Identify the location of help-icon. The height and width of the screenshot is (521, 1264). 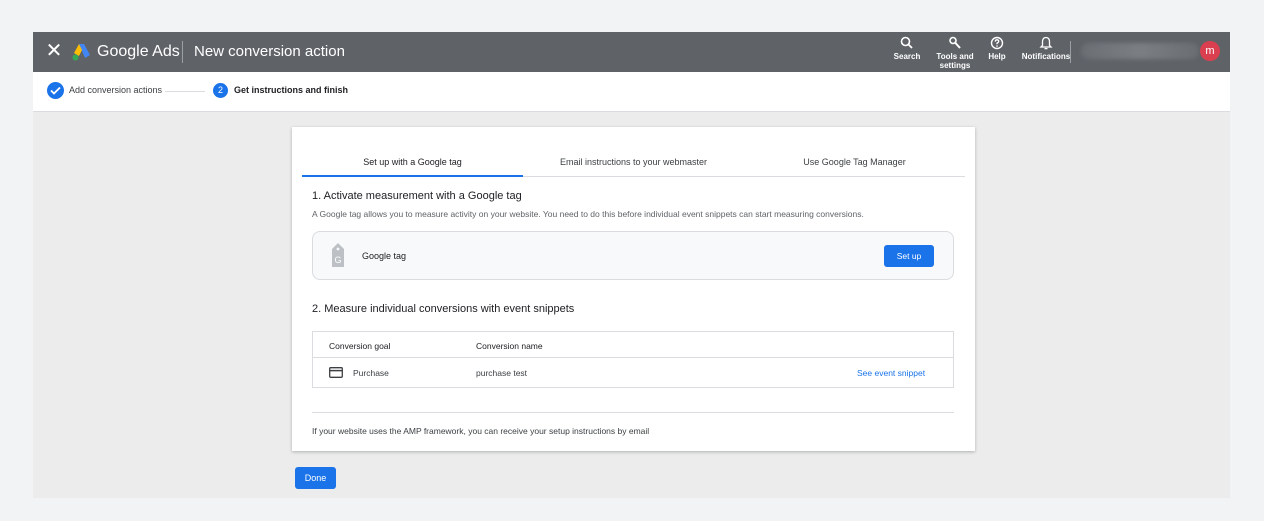
(997, 43).